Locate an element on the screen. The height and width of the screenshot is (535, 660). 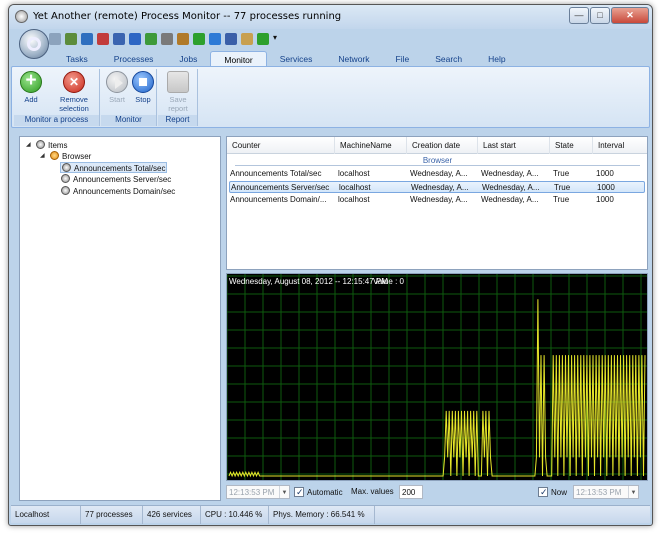
save-report-icon is located at coordinates (178, 82).